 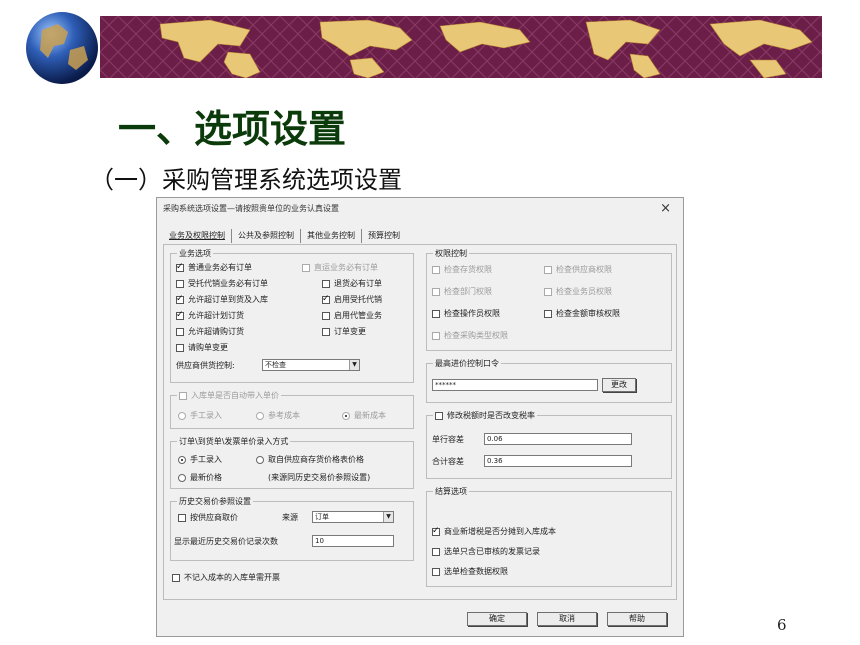 I want to click on group-title: 业务选项, so click(x=195, y=253).